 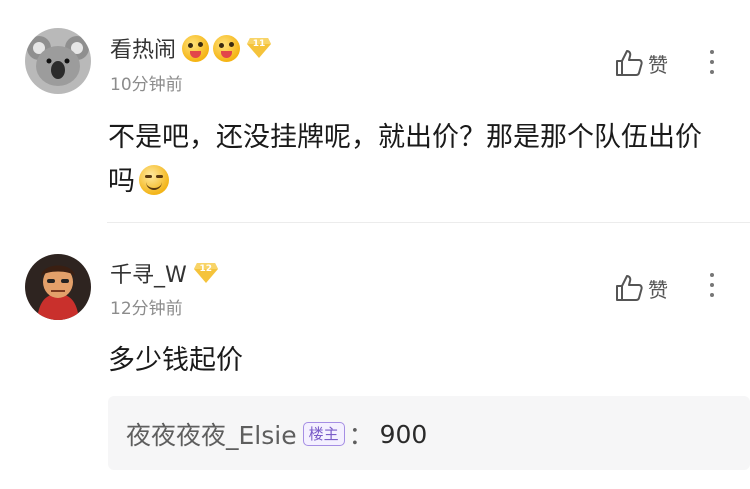 What do you see at coordinates (405, 159) in the screenshot?
I see `comment-text-content: 不是吧，还没挂牌呢，就出价？那是那个队伍出价吗` at bounding box center [405, 159].